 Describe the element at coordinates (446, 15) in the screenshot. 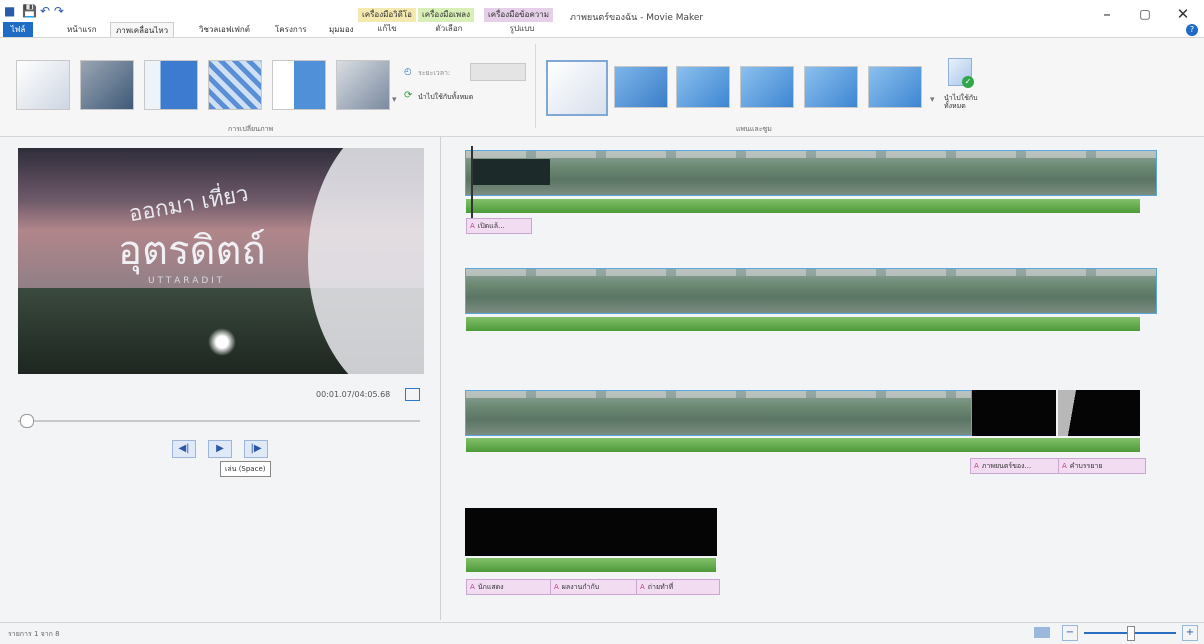

I see `music-tools-context-tab: เครื่องมือเพลง` at that location.